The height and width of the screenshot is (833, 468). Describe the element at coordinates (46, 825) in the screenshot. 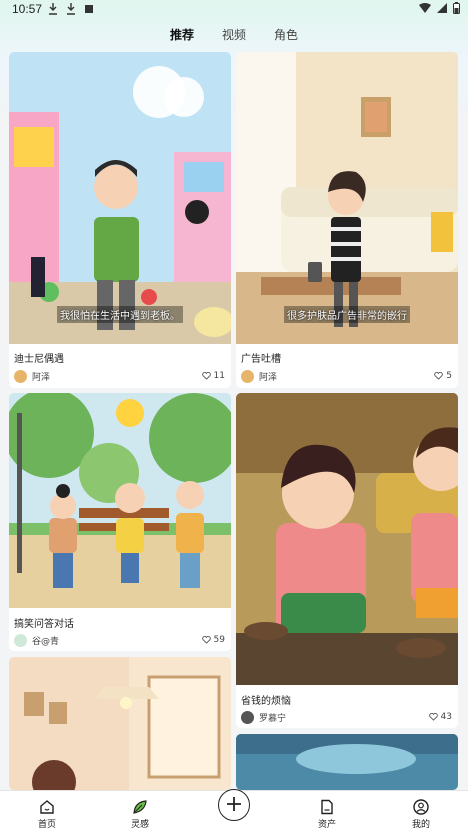

I see `nav-label: 首页` at that location.